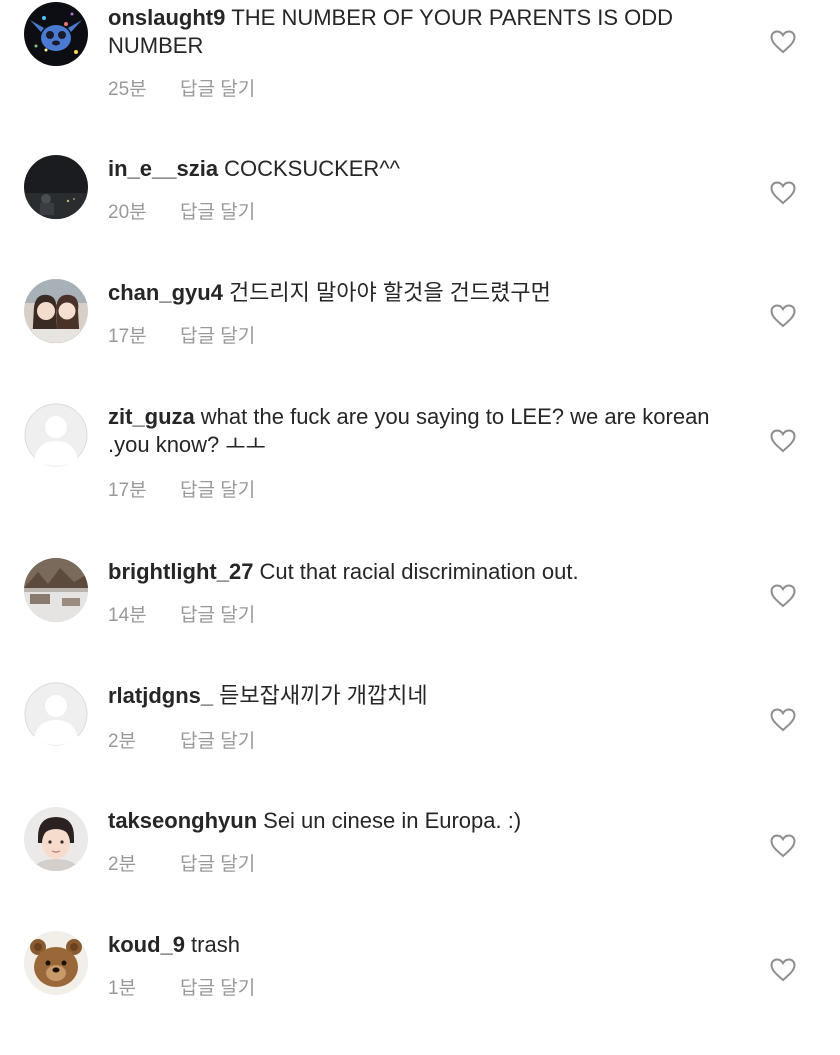  I want to click on comment-username: chan_gyu4, so click(165, 292).